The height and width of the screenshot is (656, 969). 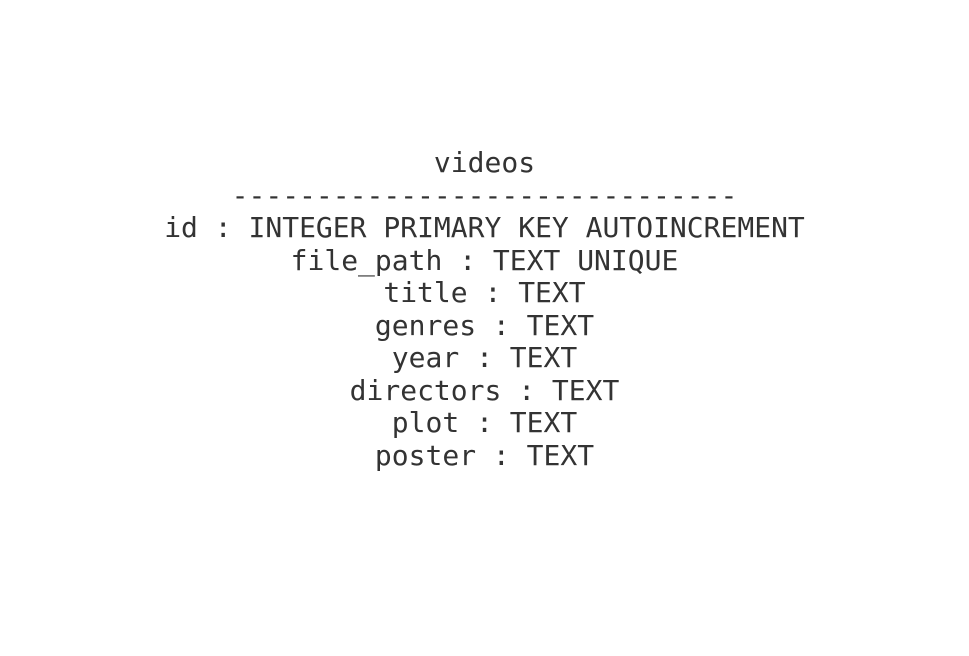 What do you see at coordinates (484, 390) in the screenshot?
I see `field-row: directors : TEXT` at bounding box center [484, 390].